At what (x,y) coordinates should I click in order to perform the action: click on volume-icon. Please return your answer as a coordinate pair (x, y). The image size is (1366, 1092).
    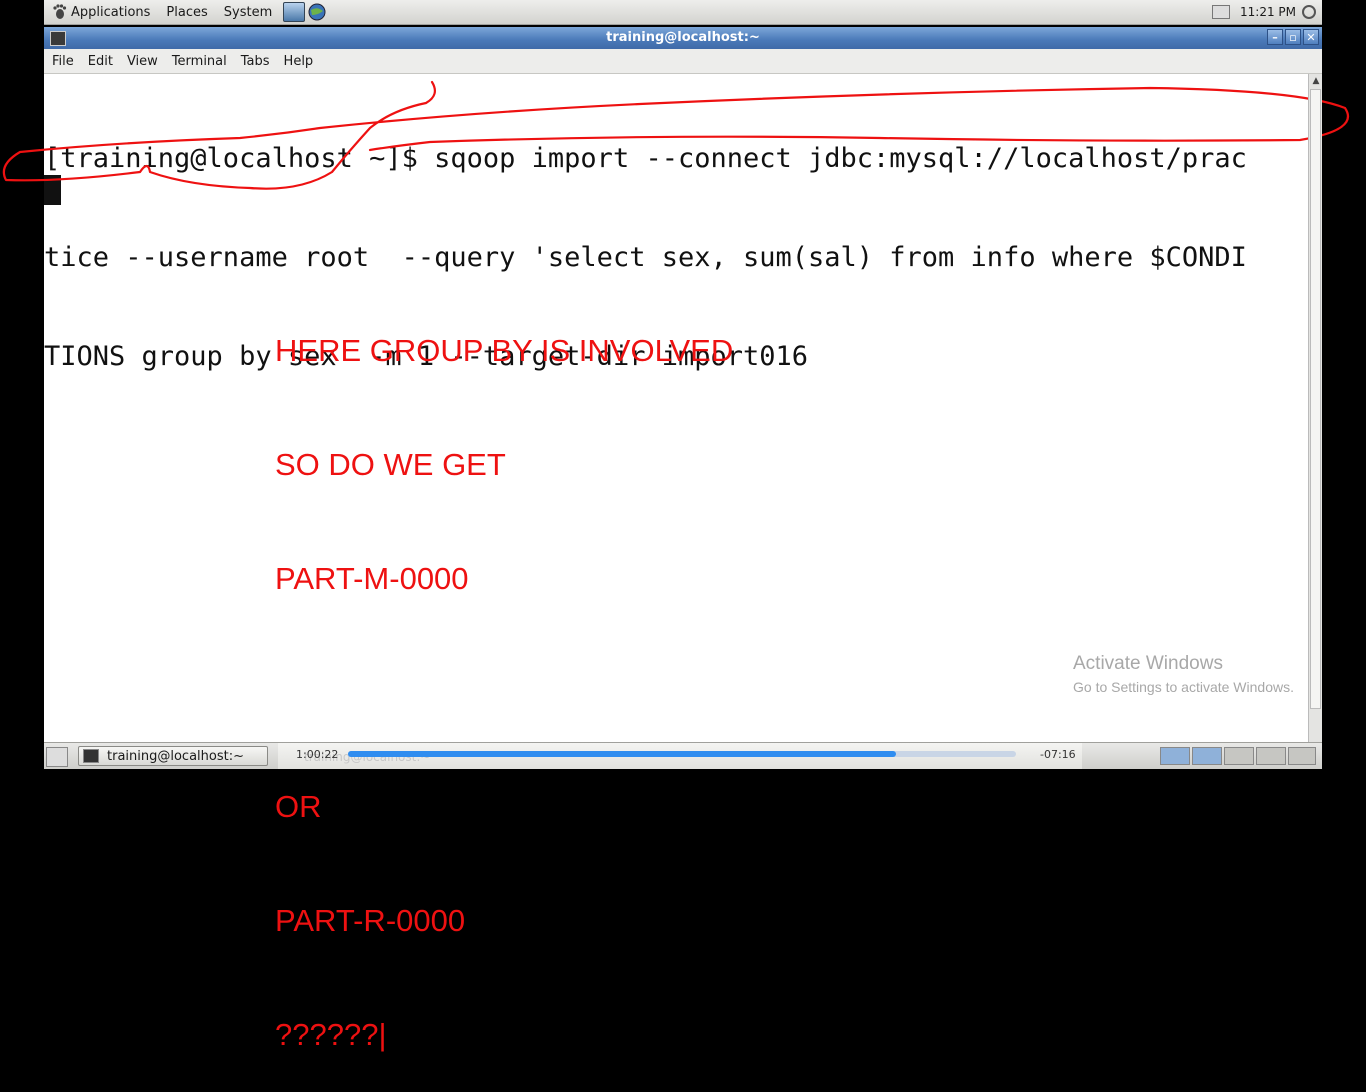
    Looking at the image, I should click on (1309, 12).